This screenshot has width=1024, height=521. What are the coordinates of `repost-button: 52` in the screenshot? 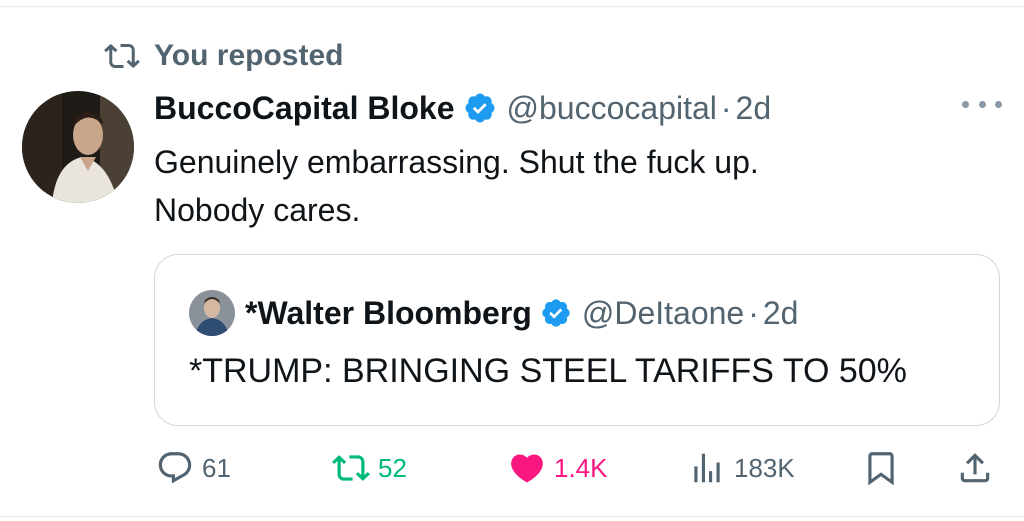 It's located at (369, 468).